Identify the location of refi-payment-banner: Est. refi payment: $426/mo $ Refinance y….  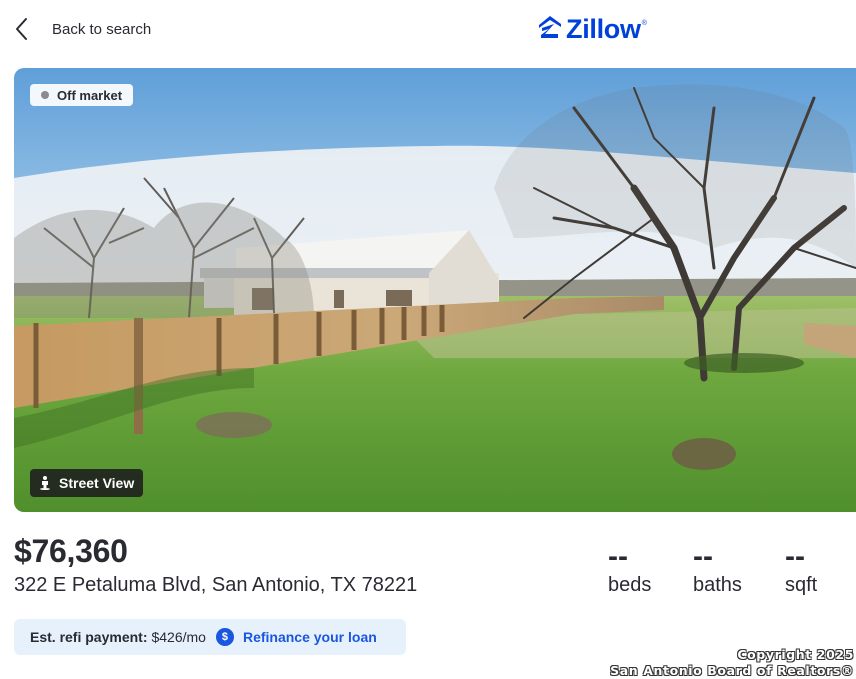
(210, 637).